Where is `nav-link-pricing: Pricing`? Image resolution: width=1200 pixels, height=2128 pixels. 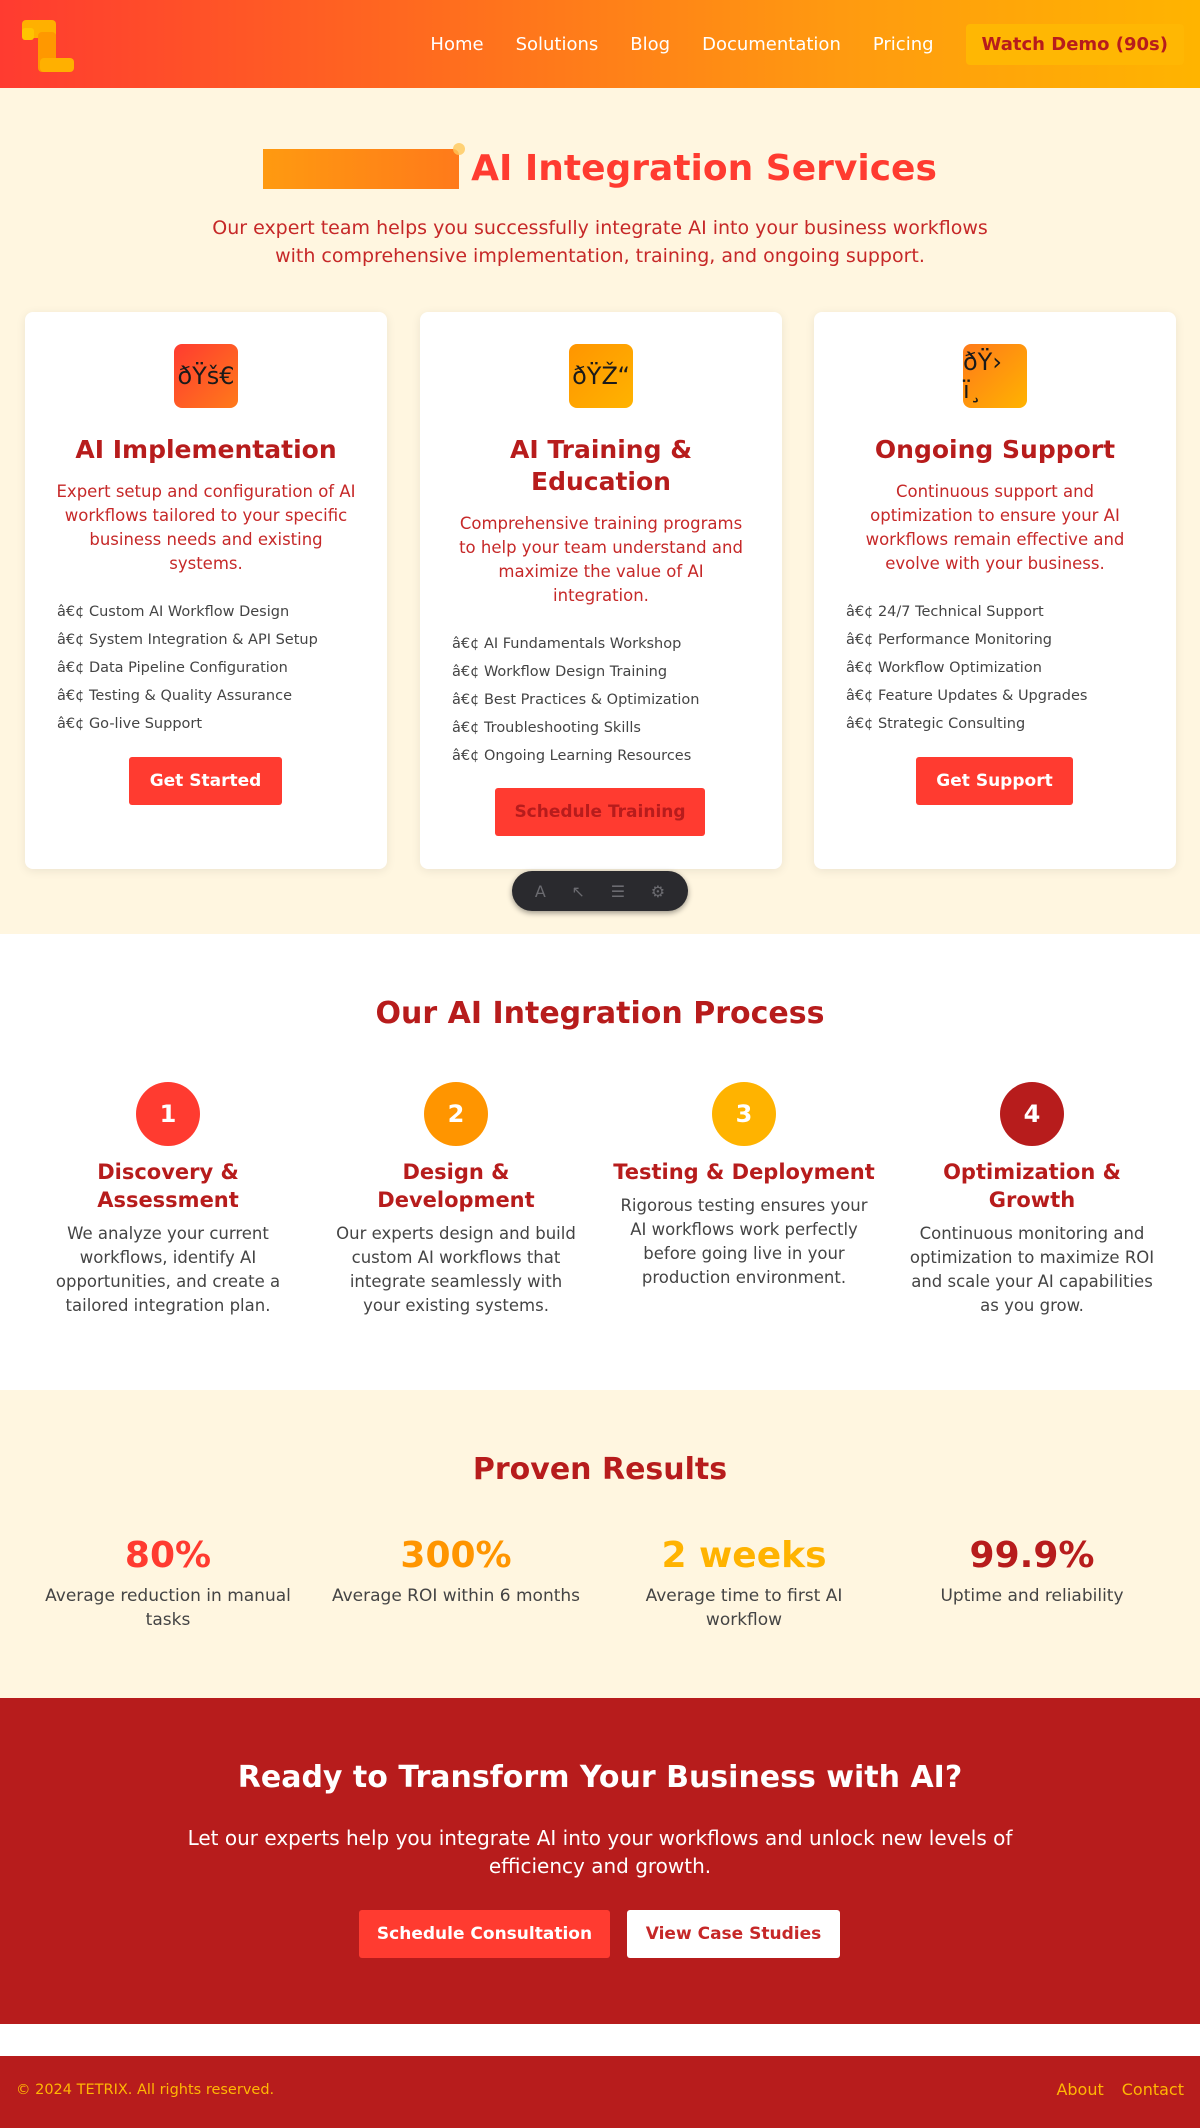 nav-link-pricing: Pricing is located at coordinates (903, 44).